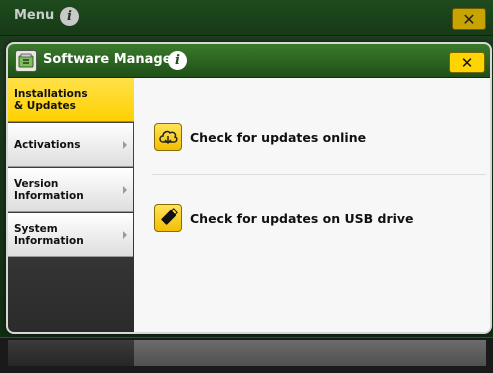  Describe the element at coordinates (49, 189) in the screenshot. I see `sidebar-item-label: Version Information` at that location.